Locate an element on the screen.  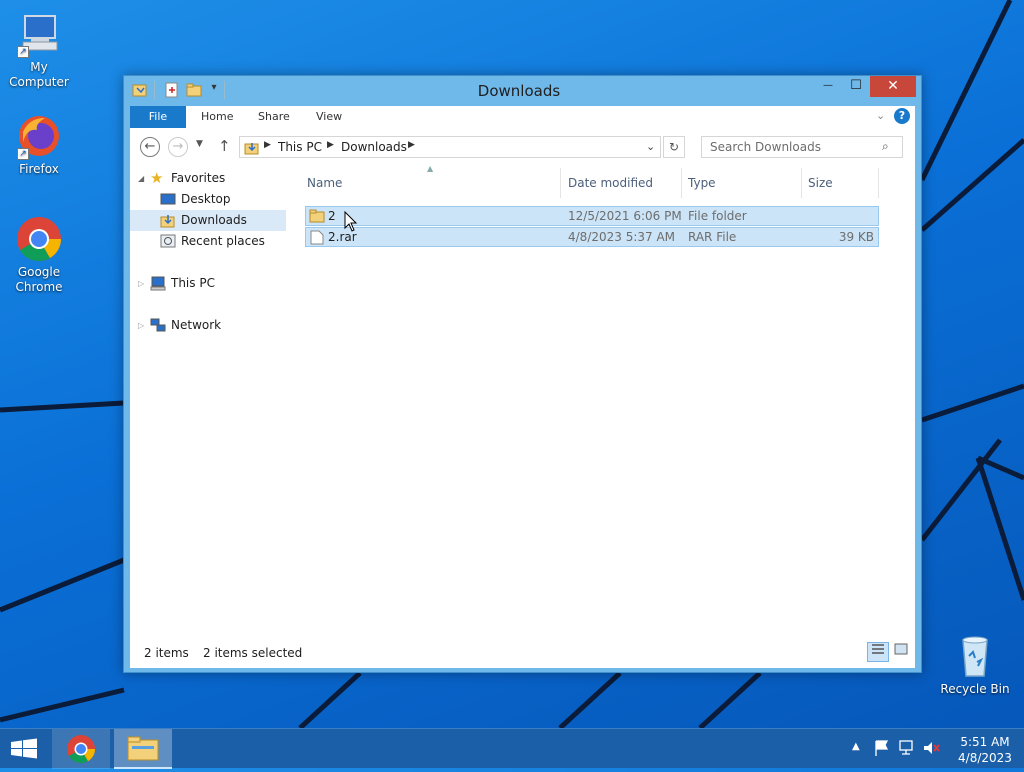
item-count: 2 items is located at coordinates (166, 653).